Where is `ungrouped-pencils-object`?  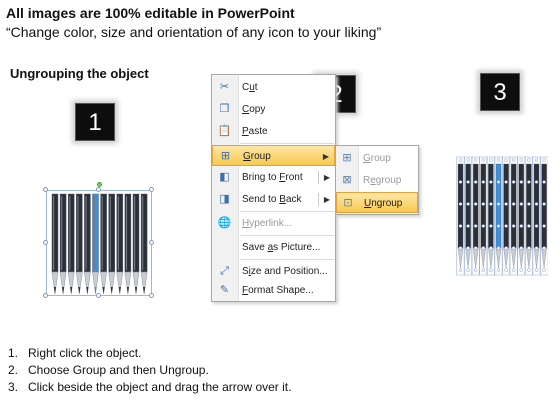
ungrouped-pencils-object is located at coordinates (502, 216).